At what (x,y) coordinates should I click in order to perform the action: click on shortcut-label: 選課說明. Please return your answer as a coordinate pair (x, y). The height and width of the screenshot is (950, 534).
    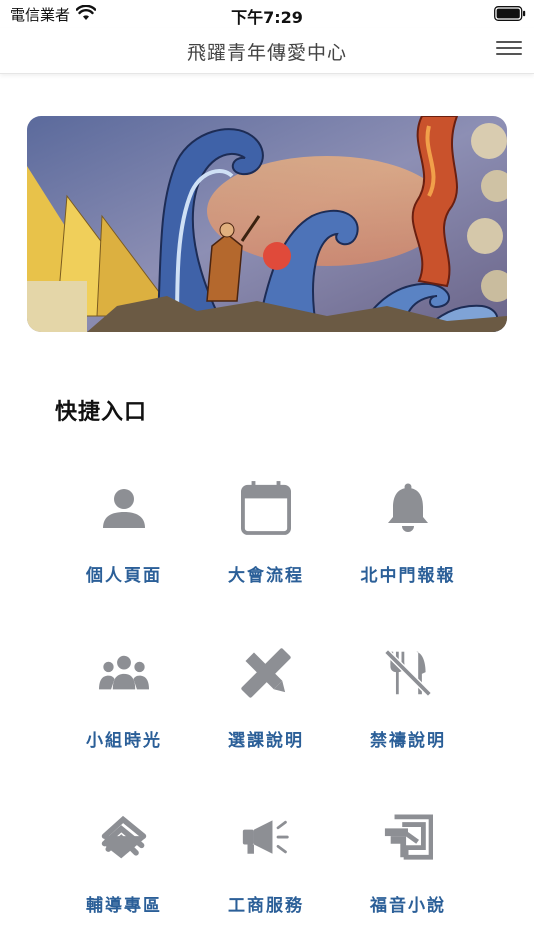
    Looking at the image, I should click on (266, 741).